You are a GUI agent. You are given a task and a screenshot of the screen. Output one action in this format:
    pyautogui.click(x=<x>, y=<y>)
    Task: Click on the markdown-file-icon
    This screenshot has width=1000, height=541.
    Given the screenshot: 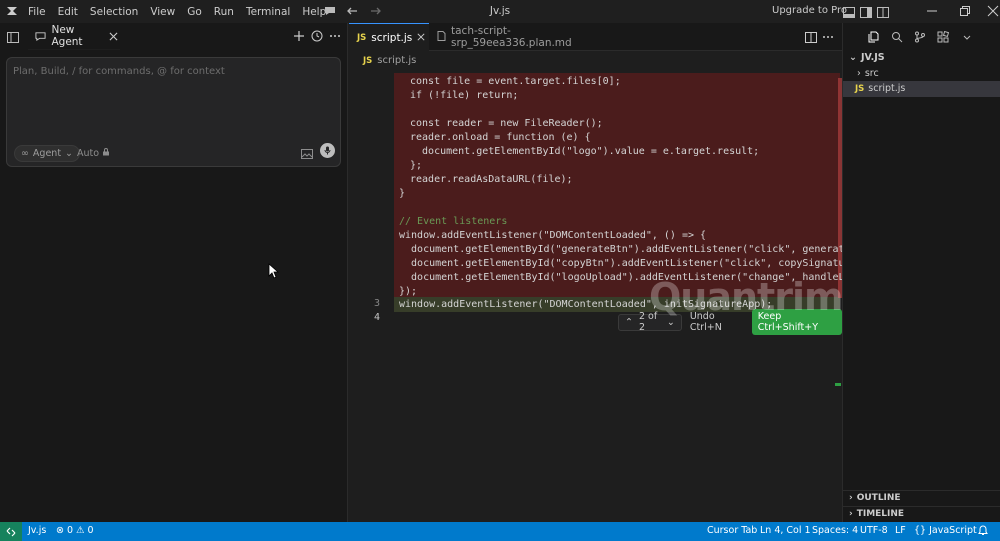 What is the action you would take?
    pyautogui.click(x=441, y=37)
    